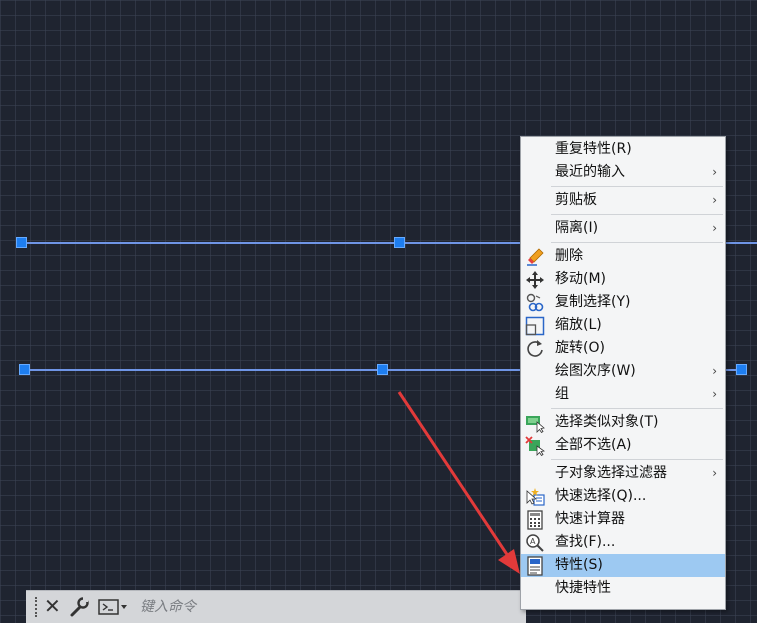  Describe the element at coordinates (607, 422) in the screenshot. I see `menu-item-label: 选择类似对象(T)` at that location.